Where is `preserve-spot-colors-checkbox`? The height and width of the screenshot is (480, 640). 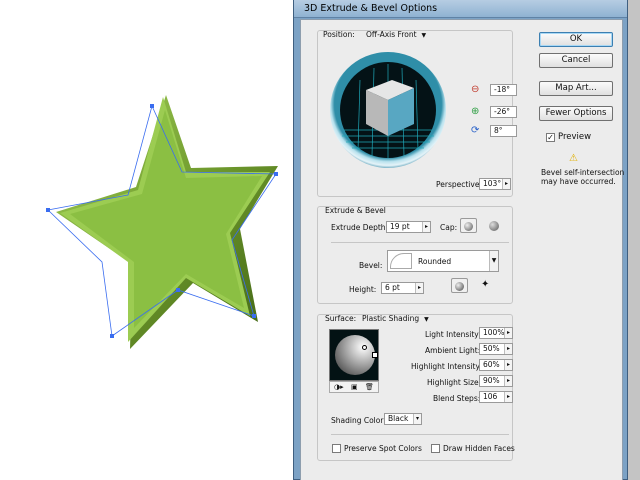 preserve-spot-colors-checkbox is located at coordinates (336, 448).